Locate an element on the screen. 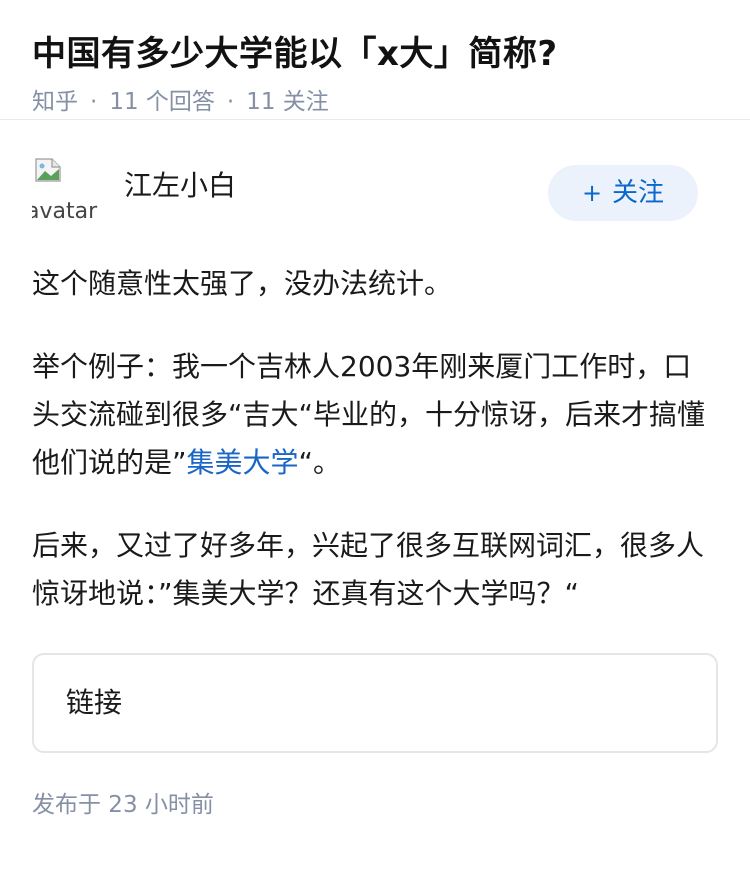 The width and height of the screenshot is (750, 880). avatar-alt-text: avatar is located at coordinates (65, 211).